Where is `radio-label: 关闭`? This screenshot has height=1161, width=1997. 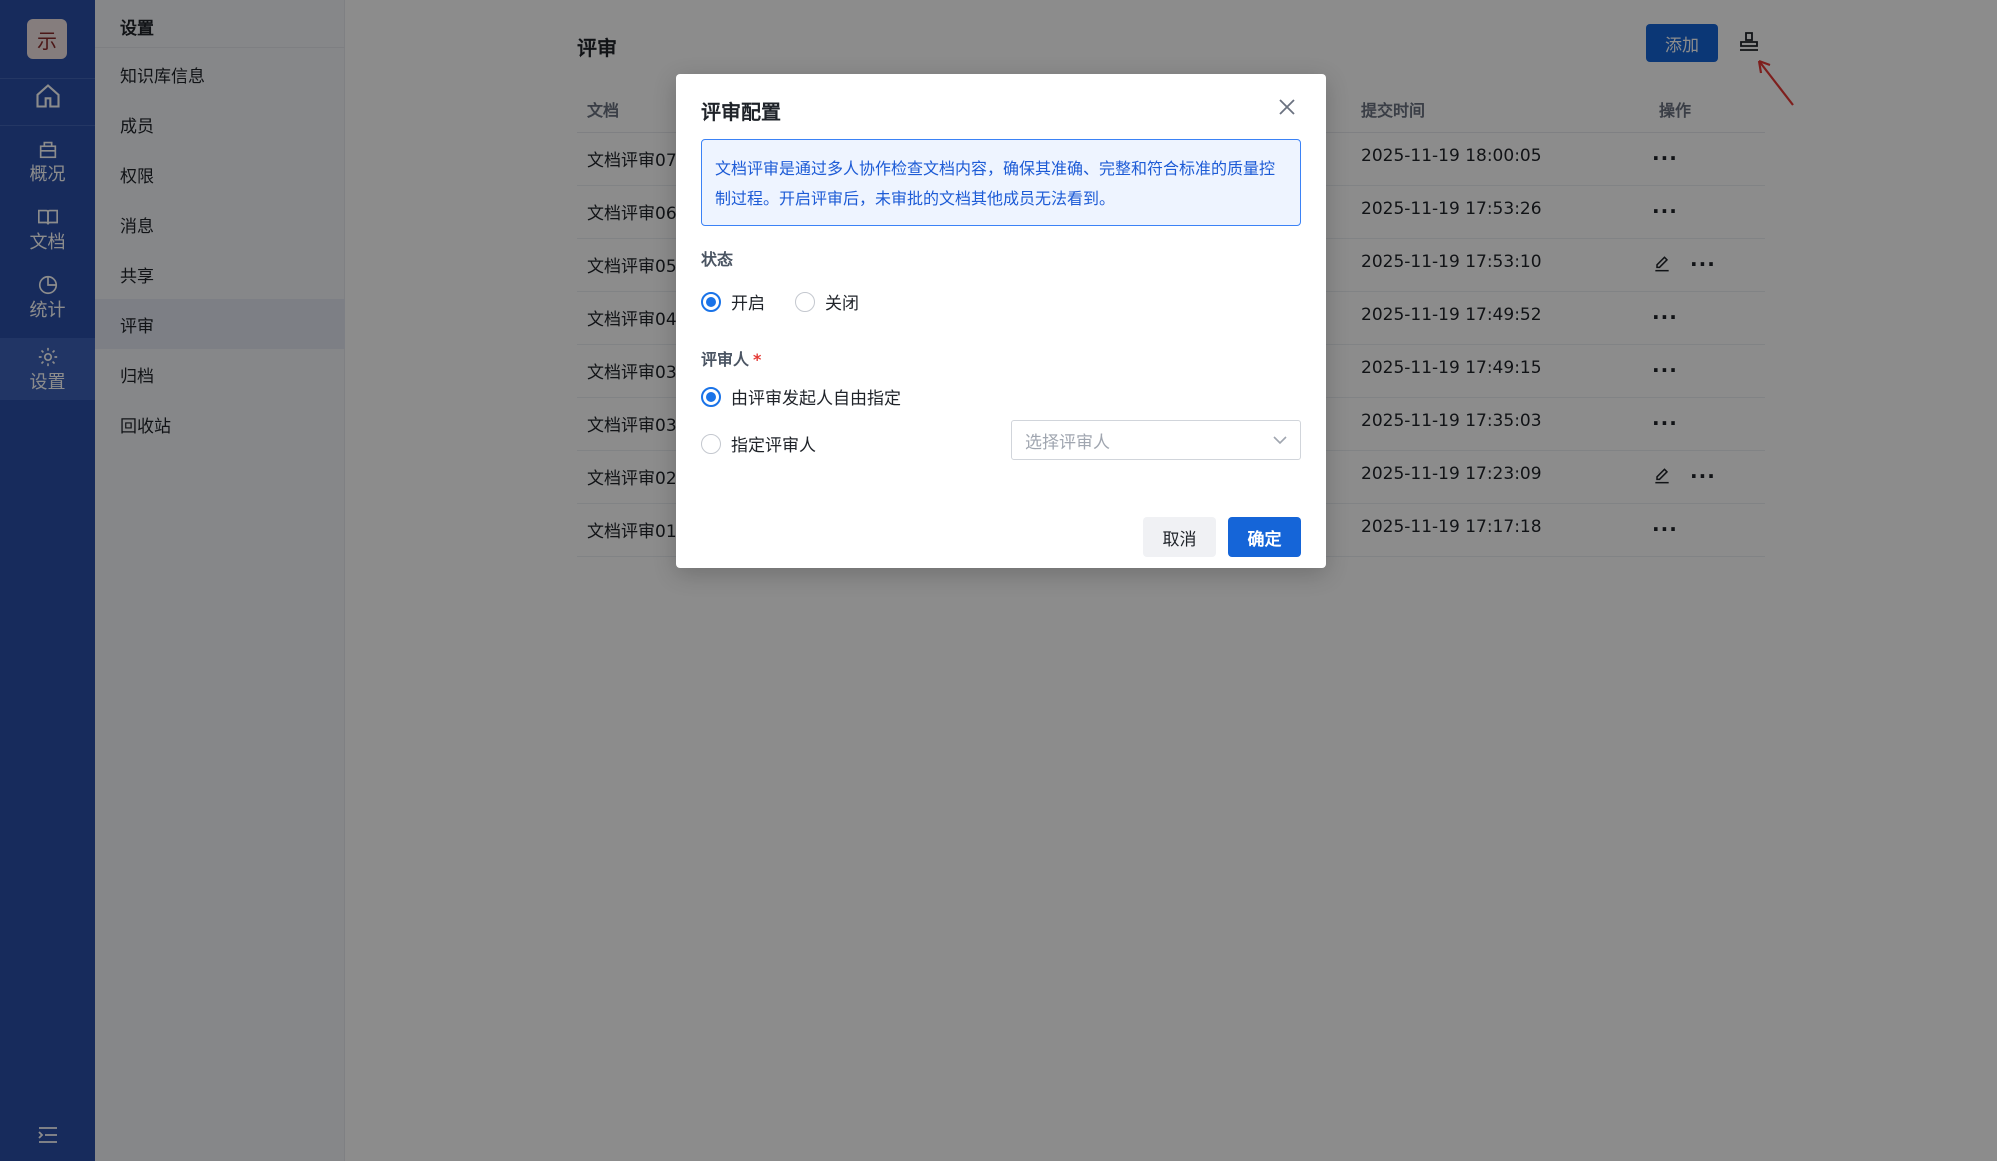 radio-label: 关闭 is located at coordinates (842, 304).